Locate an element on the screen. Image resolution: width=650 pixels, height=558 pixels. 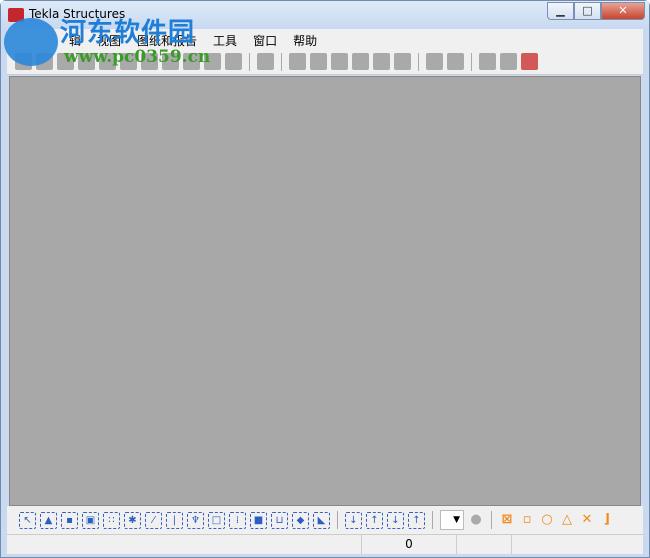
select-grids-icon: ✱ is located at coordinates (132, 520).